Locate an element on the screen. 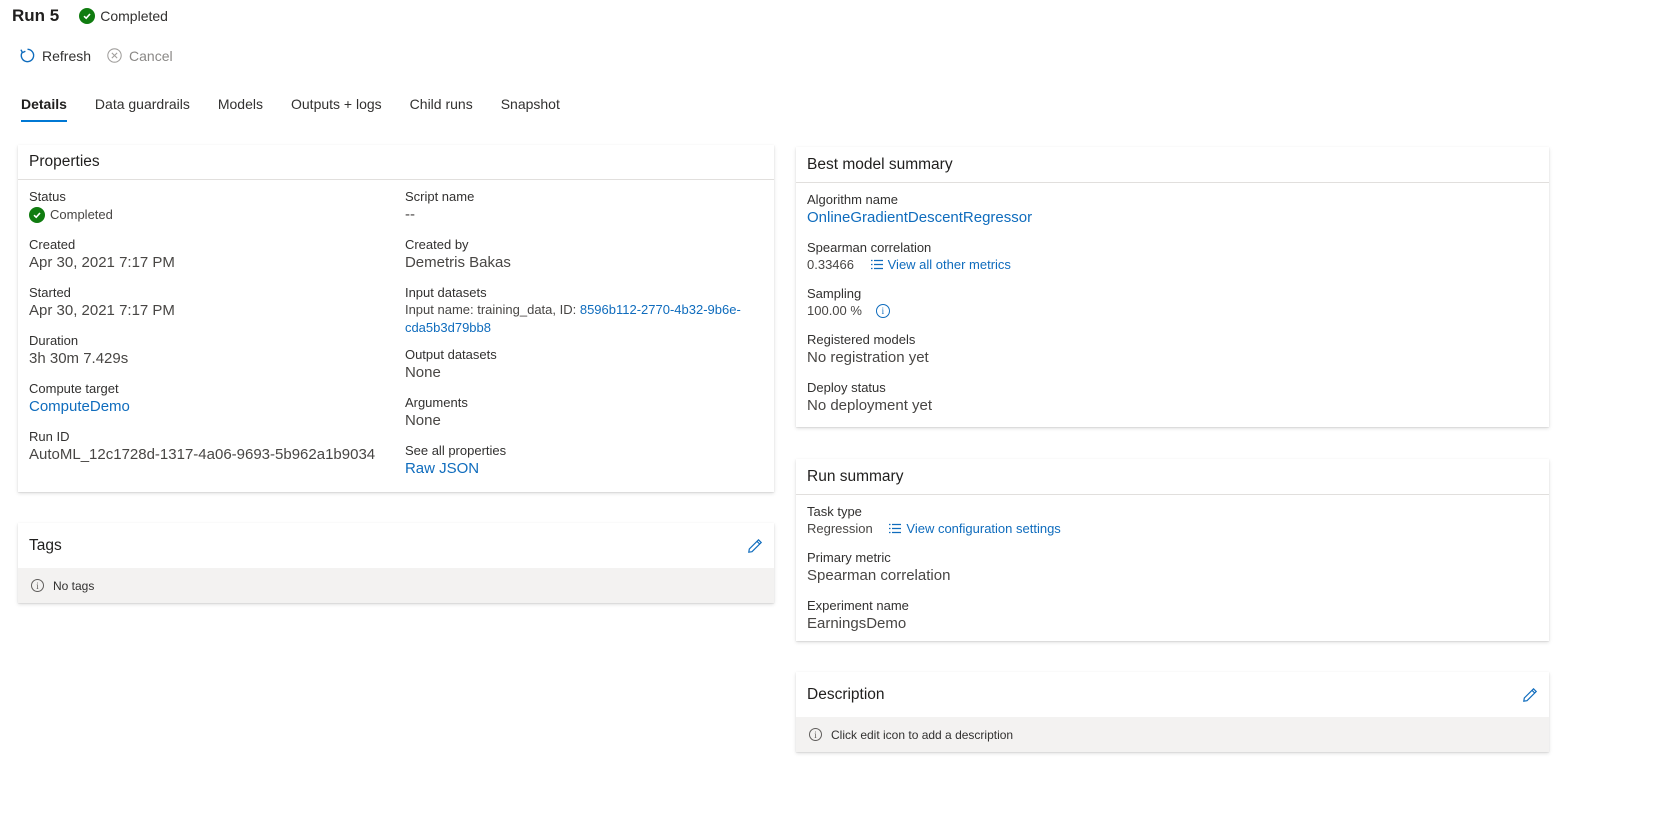 This screenshot has height=835, width=1661. tab-outputs-logs: Outputs + logs is located at coordinates (336, 109).